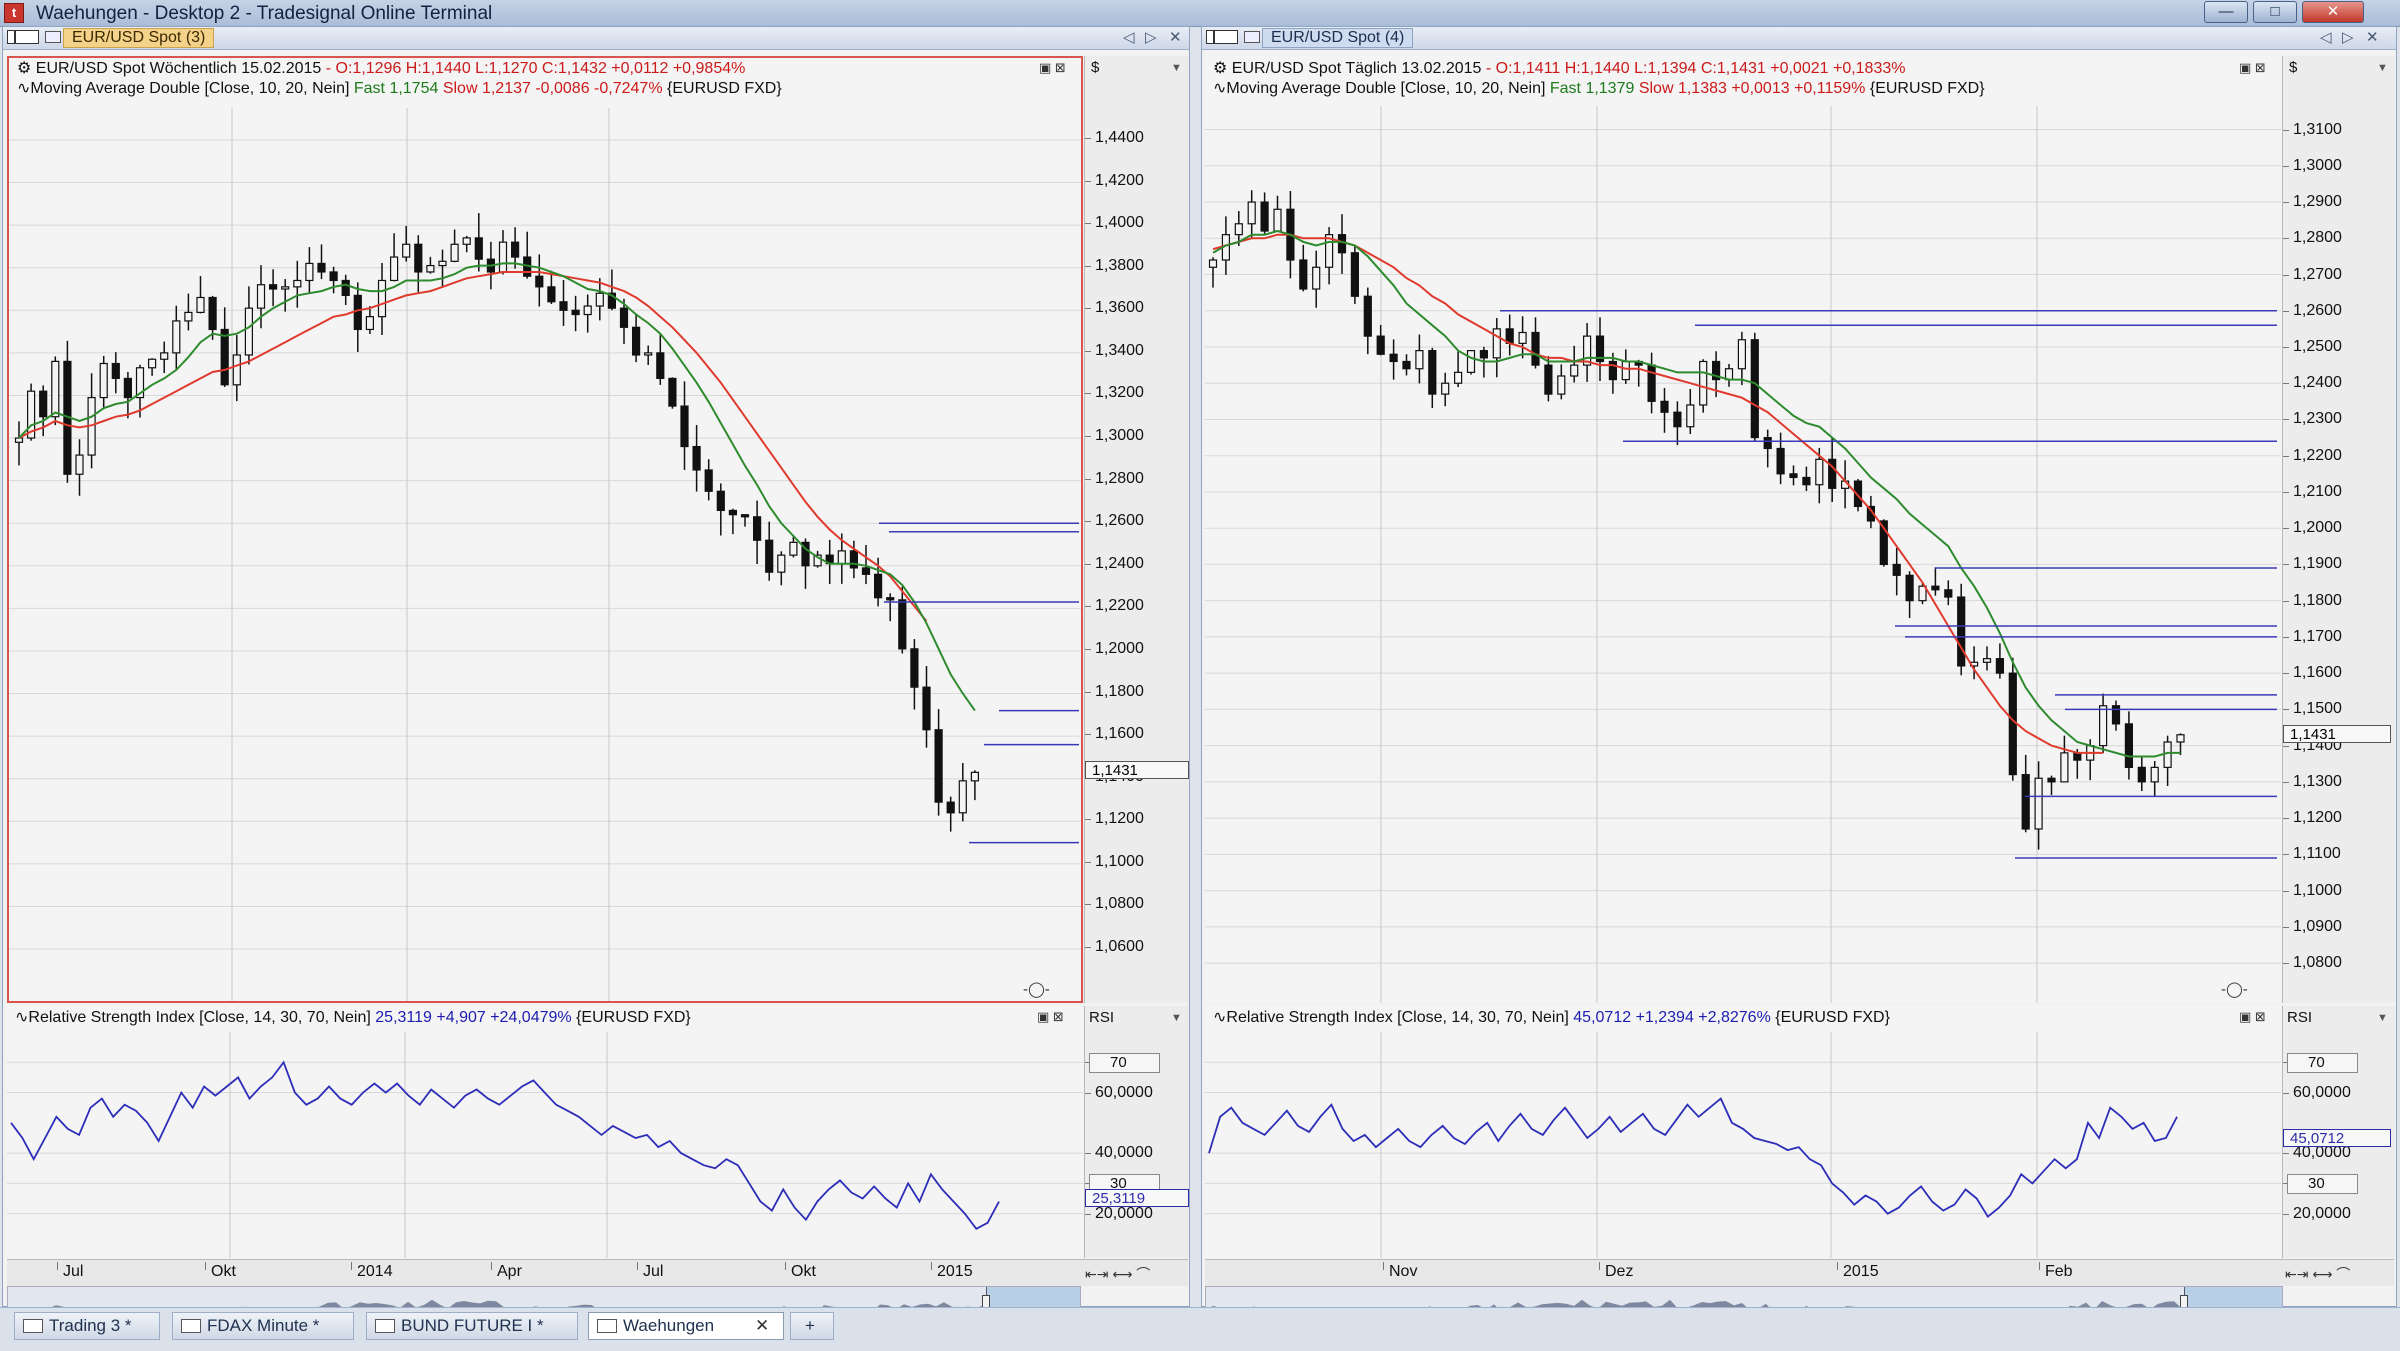  Describe the element at coordinates (2275, 12) in the screenshot. I see `maximize-button: □` at that location.